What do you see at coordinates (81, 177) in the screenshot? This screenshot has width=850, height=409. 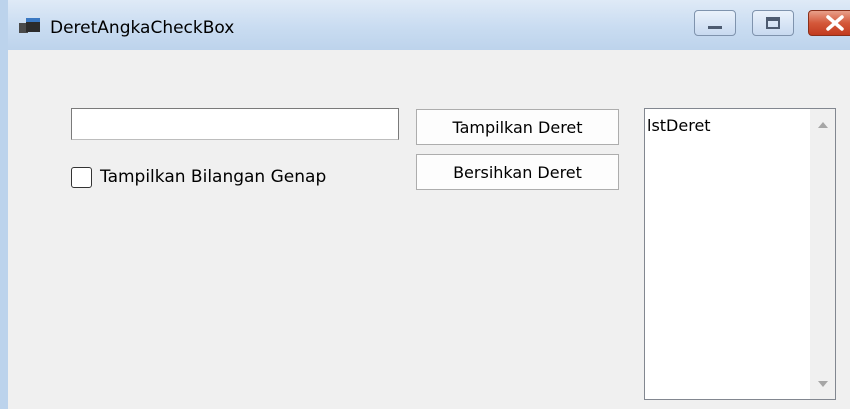 I see `checkbox-box` at bounding box center [81, 177].